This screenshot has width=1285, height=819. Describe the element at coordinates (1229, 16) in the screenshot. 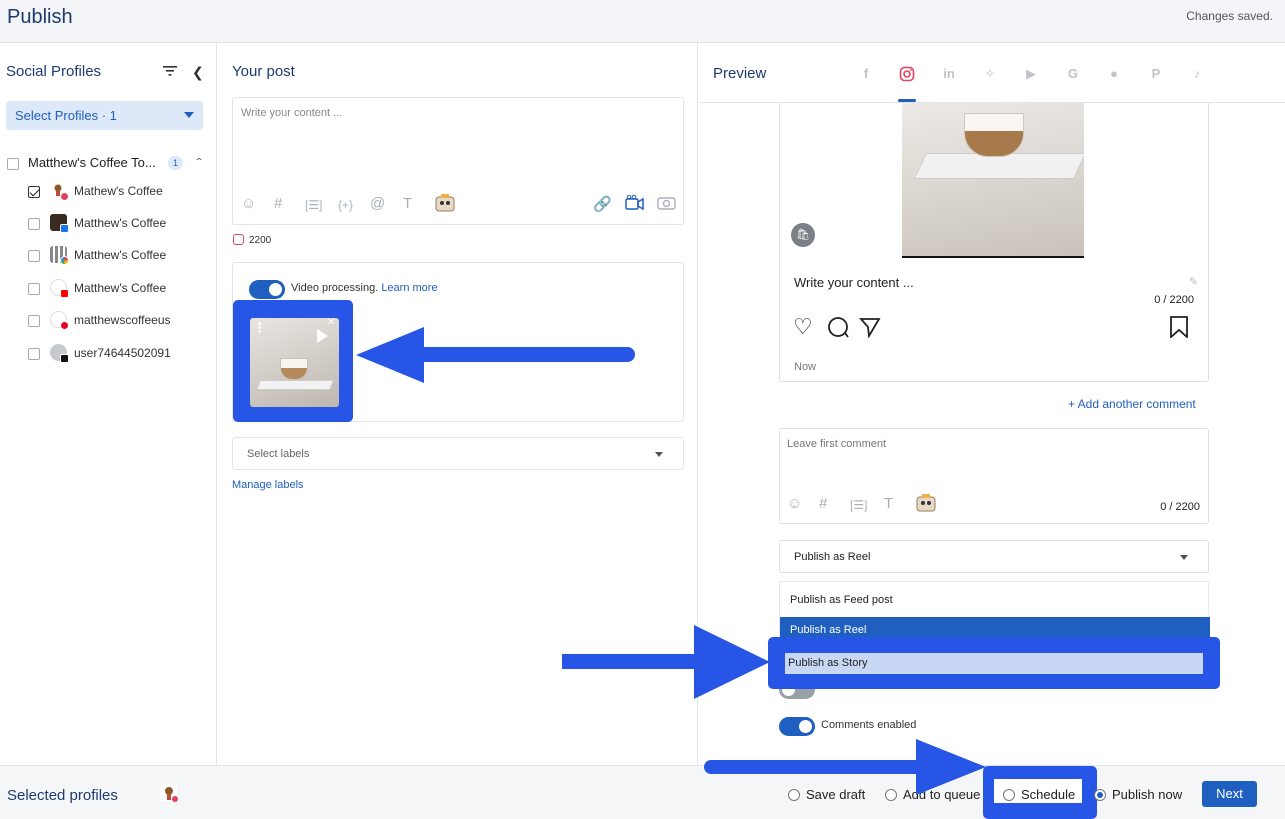

I see `save-status: Changes saved.` at that location.